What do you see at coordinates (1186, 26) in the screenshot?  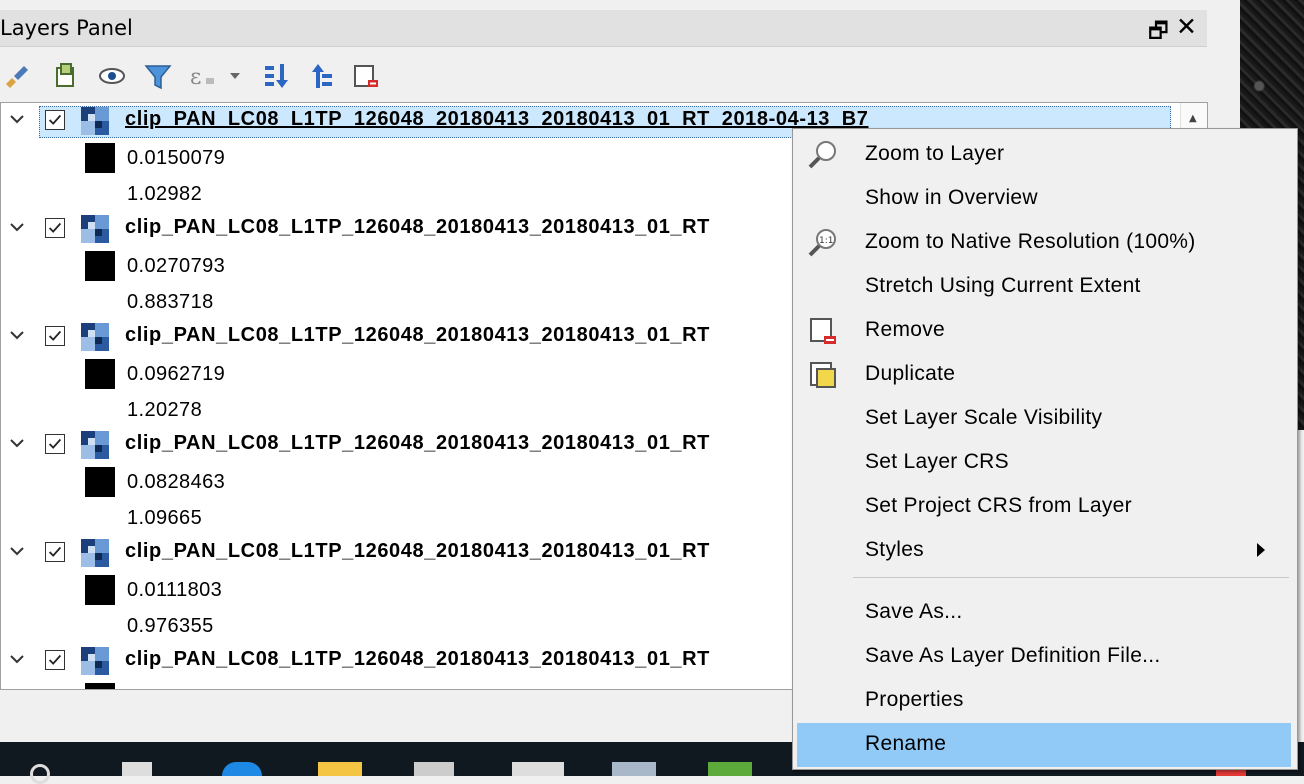 I see `close-panel-button: ✕` at bounding box center [1186, 26].